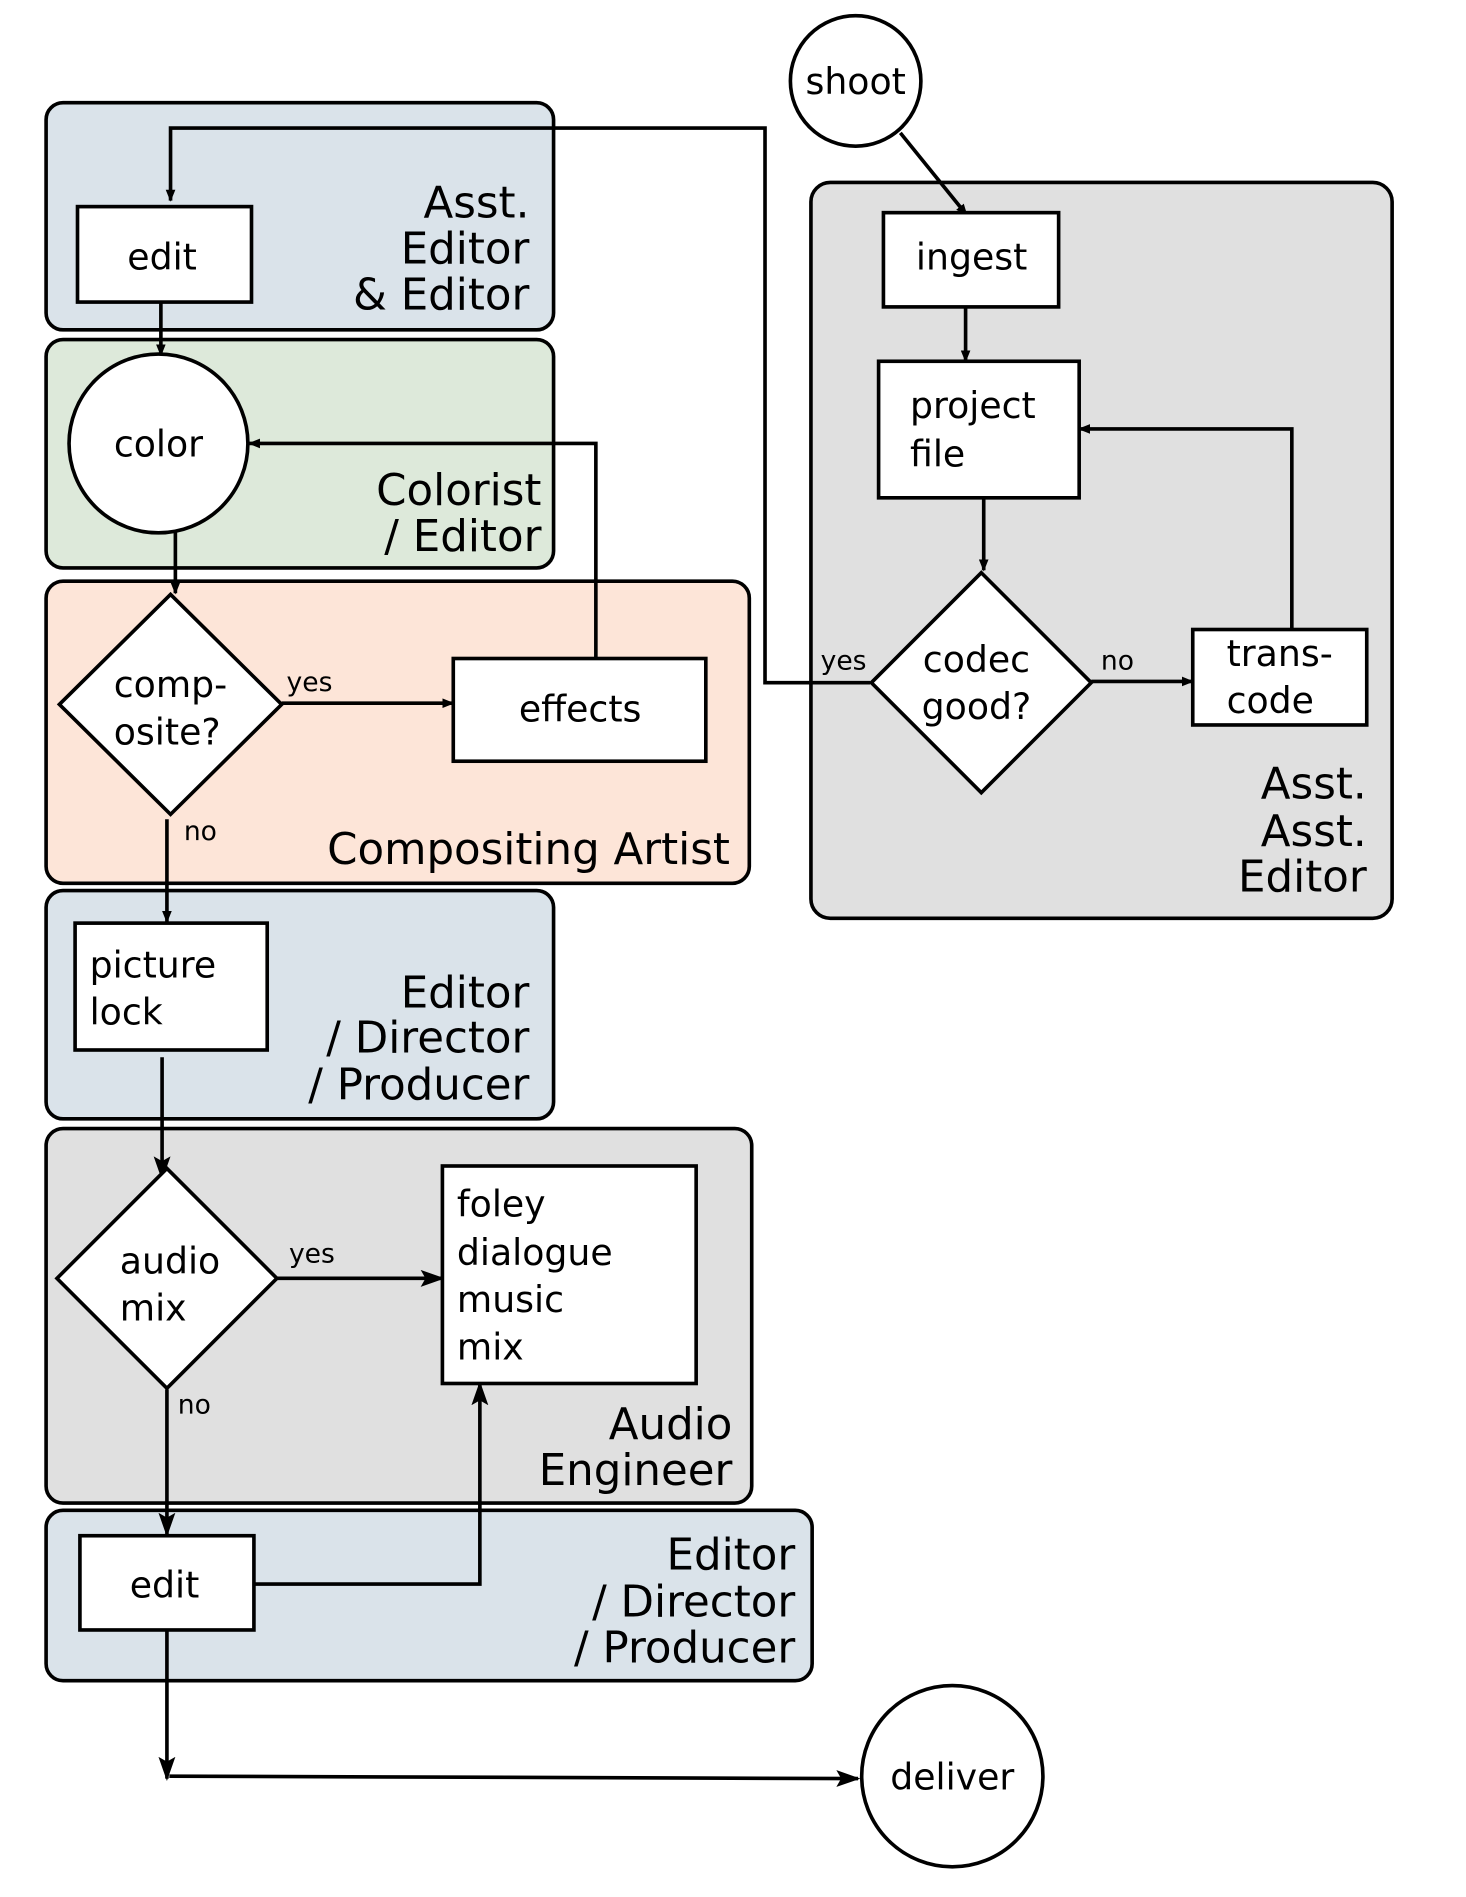  I want to click on transcode-label: trans-, so click(1280, 653).